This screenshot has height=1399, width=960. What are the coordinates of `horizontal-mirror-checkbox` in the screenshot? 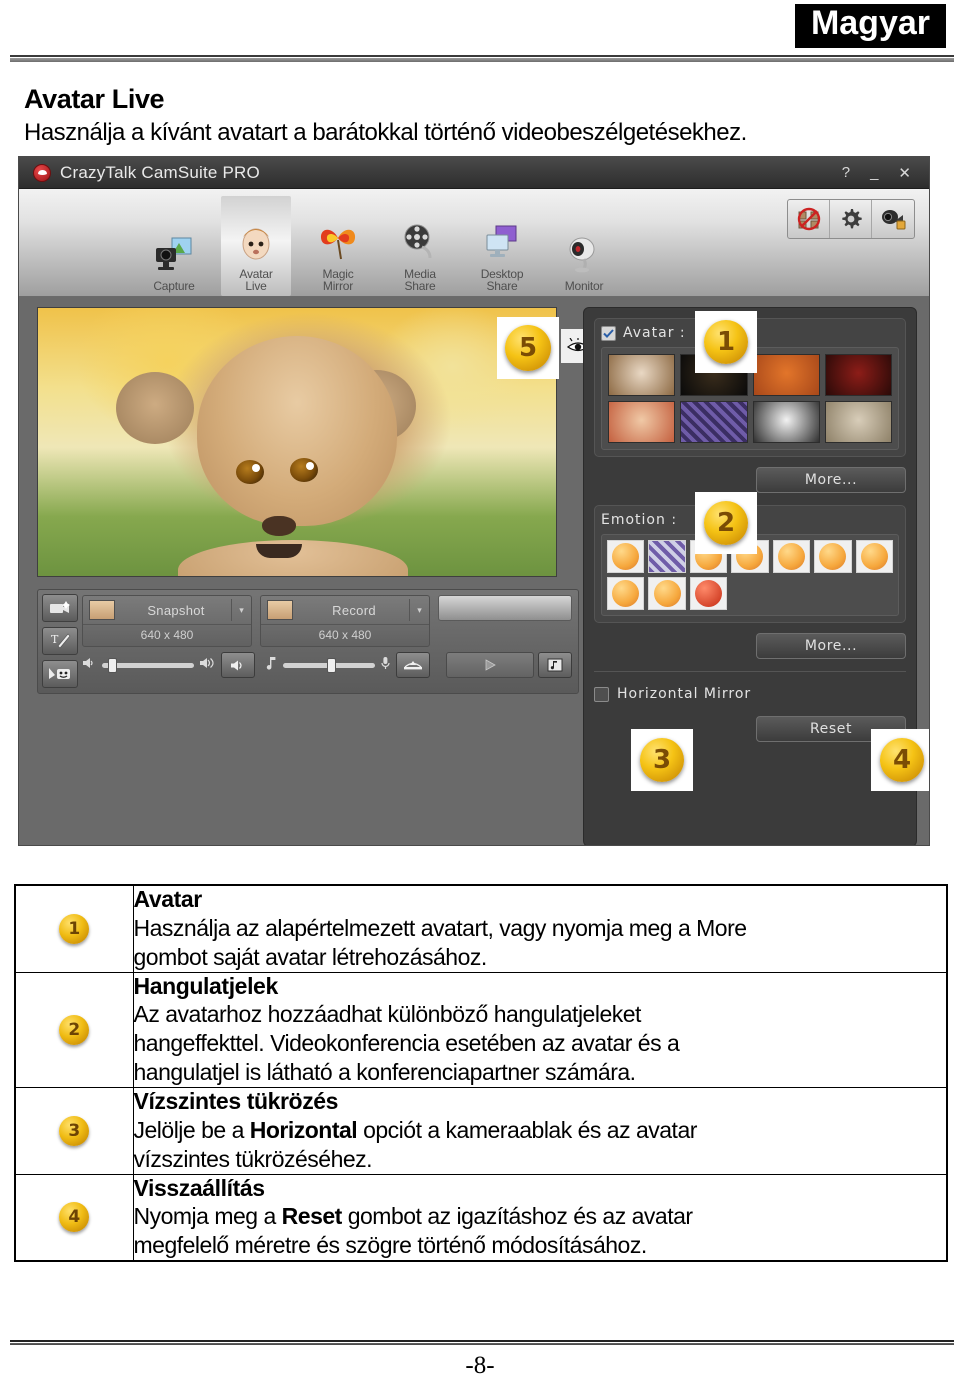 It's located at (601, 694).